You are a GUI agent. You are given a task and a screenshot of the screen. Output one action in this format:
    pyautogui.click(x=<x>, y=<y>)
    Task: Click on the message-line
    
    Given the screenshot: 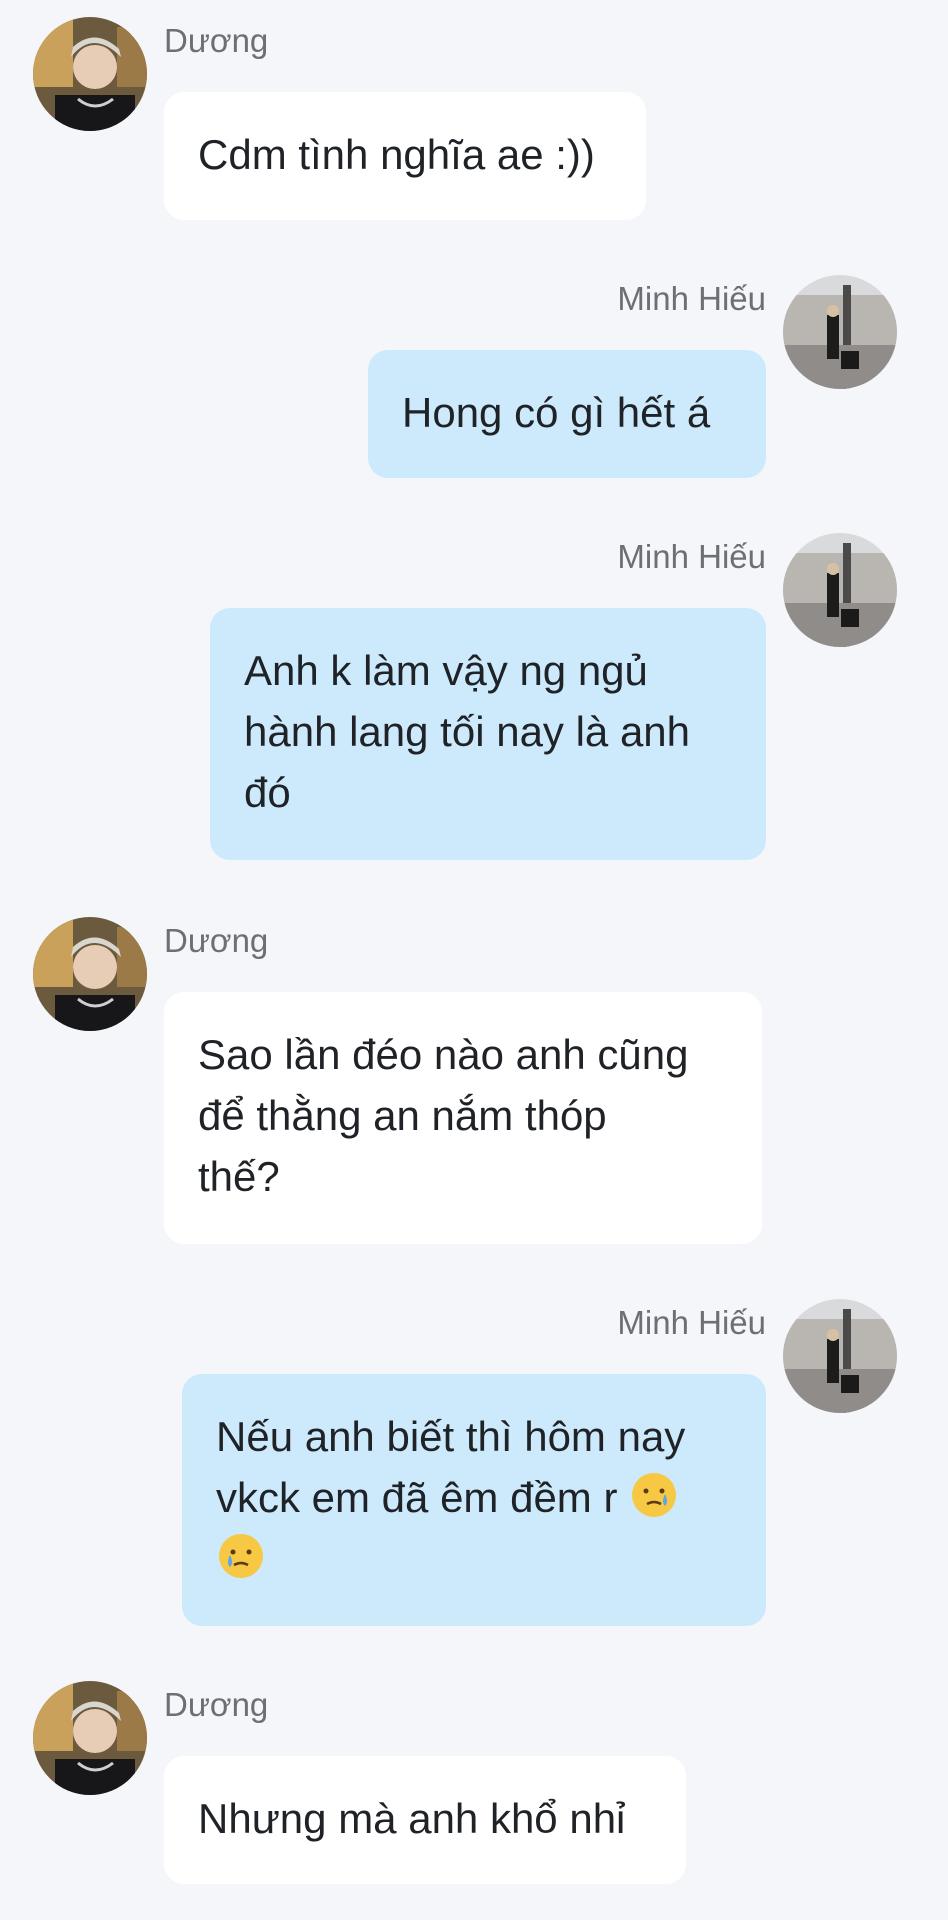 What is the action you would take?
    pyautogui.click(x=474, y=1558)
    